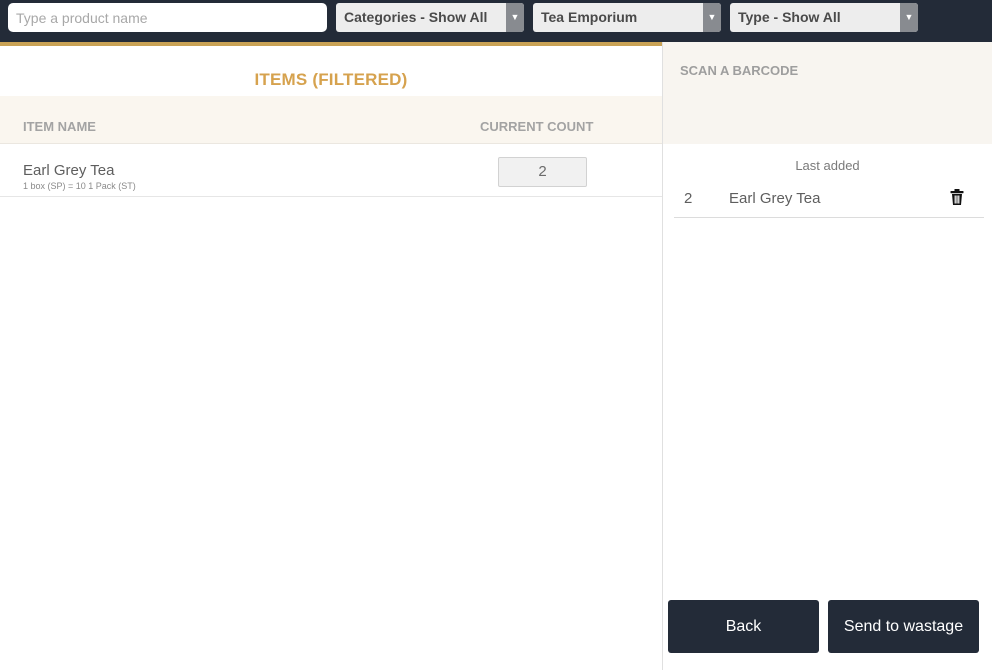 Image resolution: width=992 pixels, height=670 pixels. What do you see at coordinates (331, 79) in the screenshot?
I see `items-title: ITEMS (FILTERED)` at bounding box center [331, 79].